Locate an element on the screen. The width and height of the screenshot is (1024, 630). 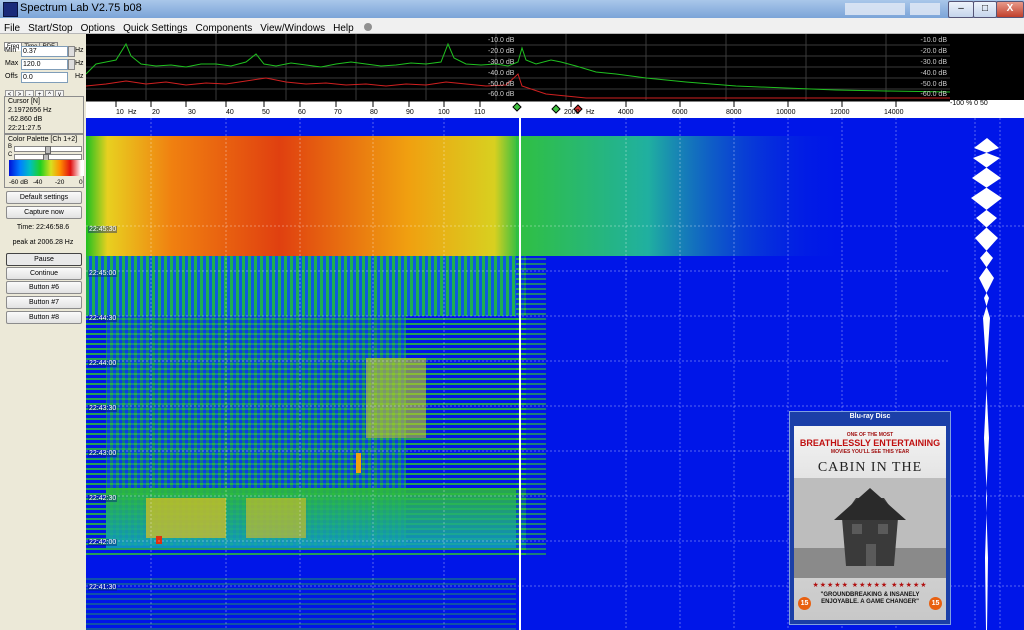
freq-tick: 4000 is located at coordinates (626, 112).